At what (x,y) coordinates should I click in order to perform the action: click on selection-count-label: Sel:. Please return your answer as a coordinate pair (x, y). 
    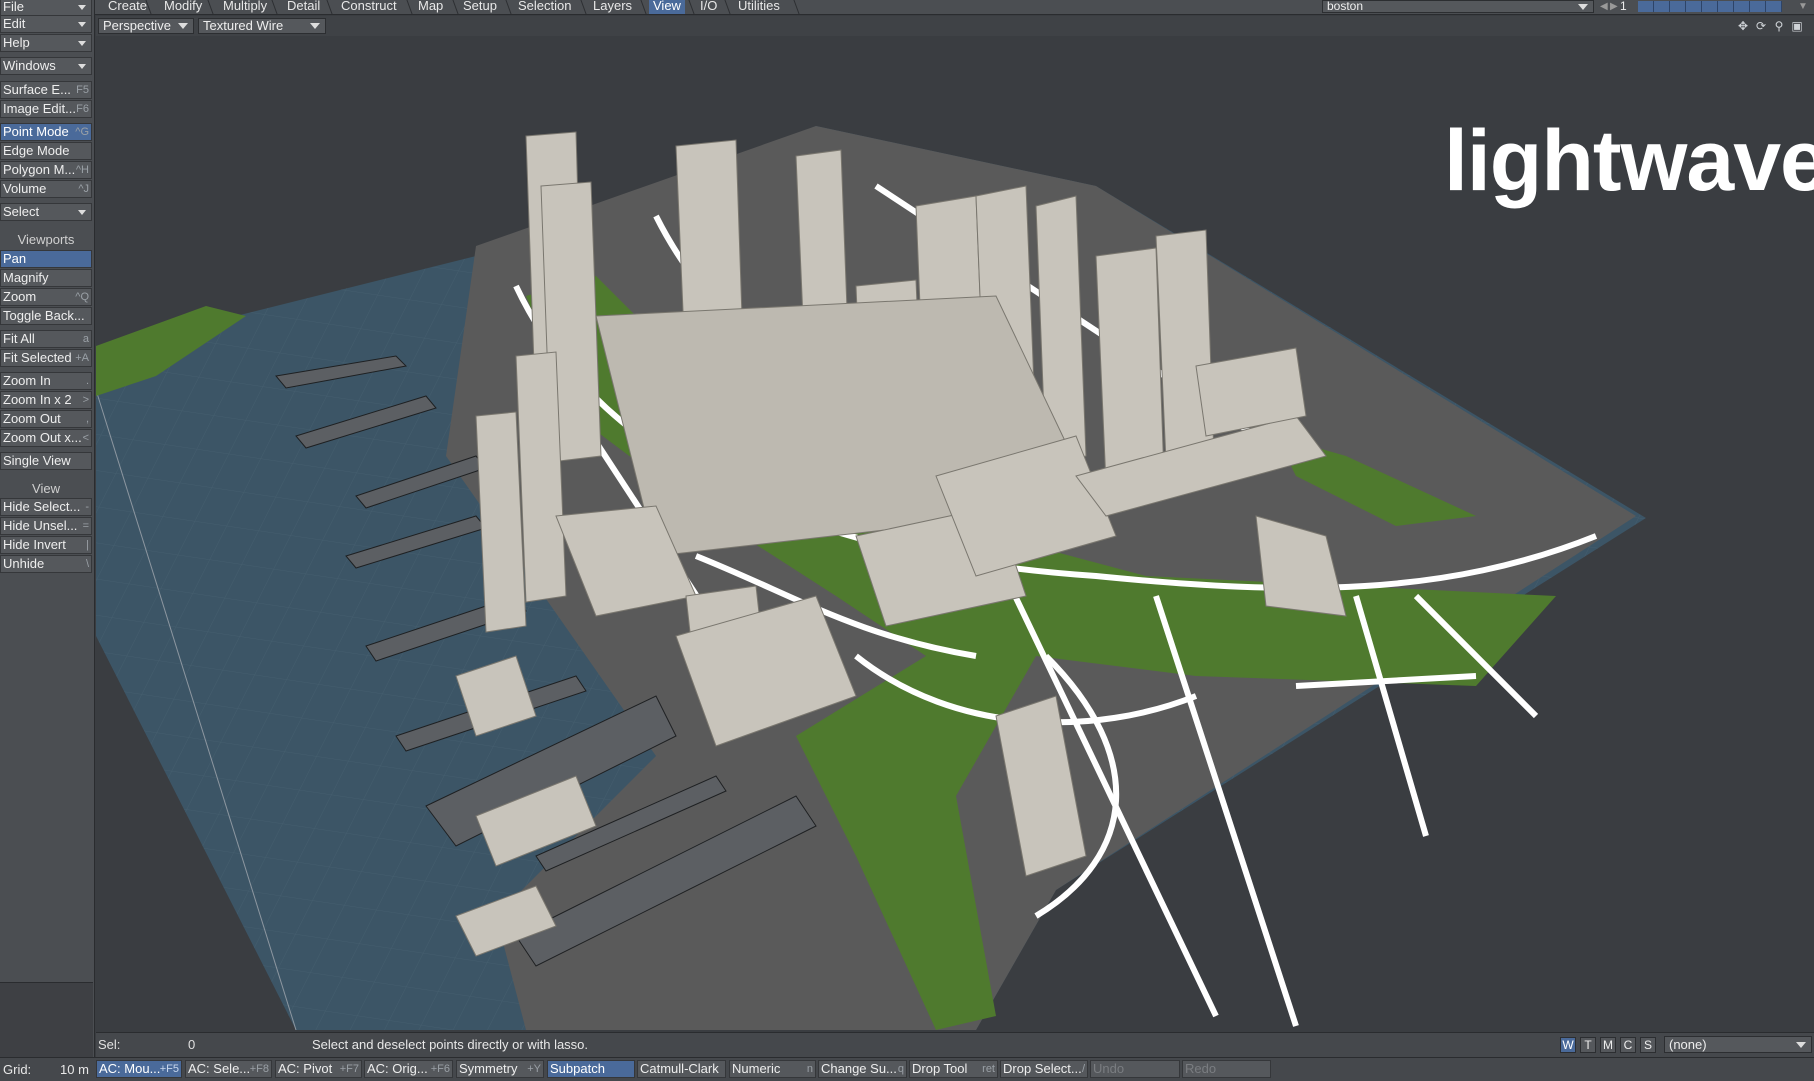
    Looking at the image, I should click on (109, 1044).